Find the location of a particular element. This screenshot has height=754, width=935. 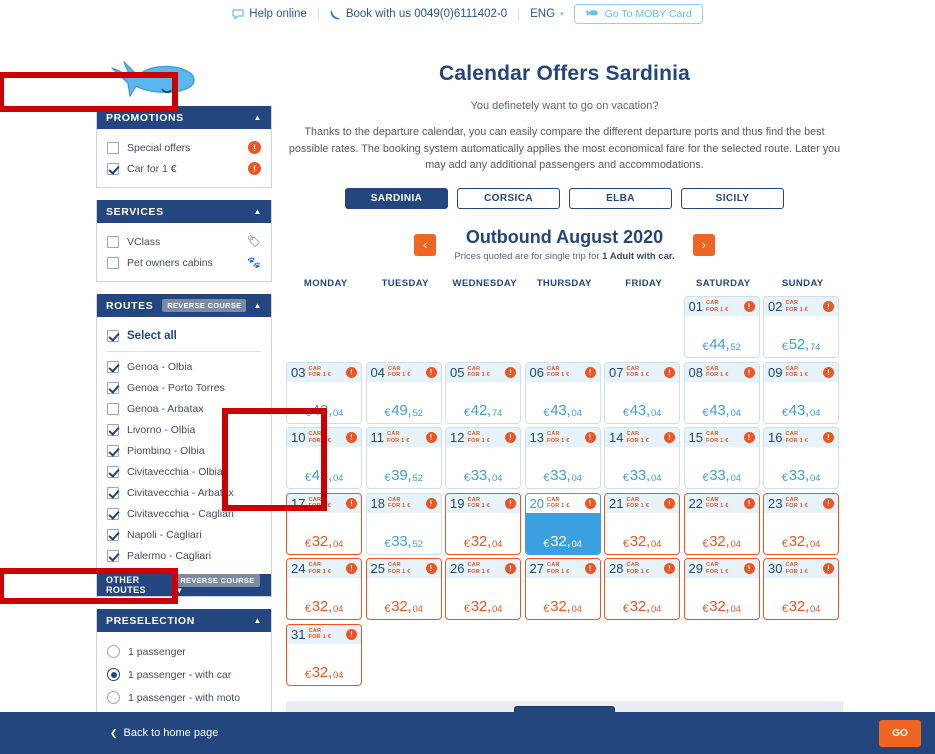

calendar-day-05: 05 CAR FOR 1 €! €42, 74 is located at coordinates (483, 392).